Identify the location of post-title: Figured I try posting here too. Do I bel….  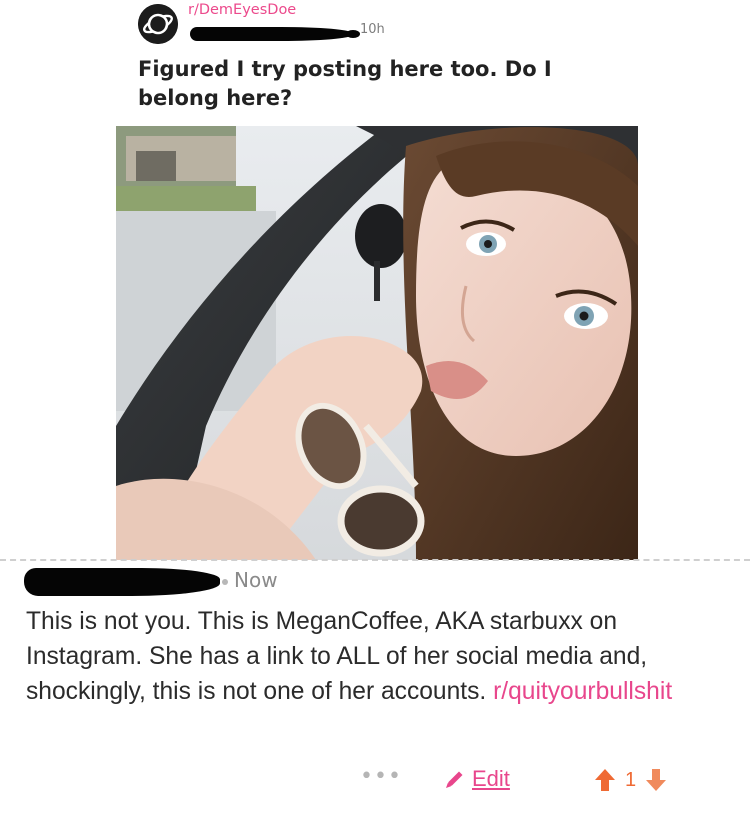
(373, 84).